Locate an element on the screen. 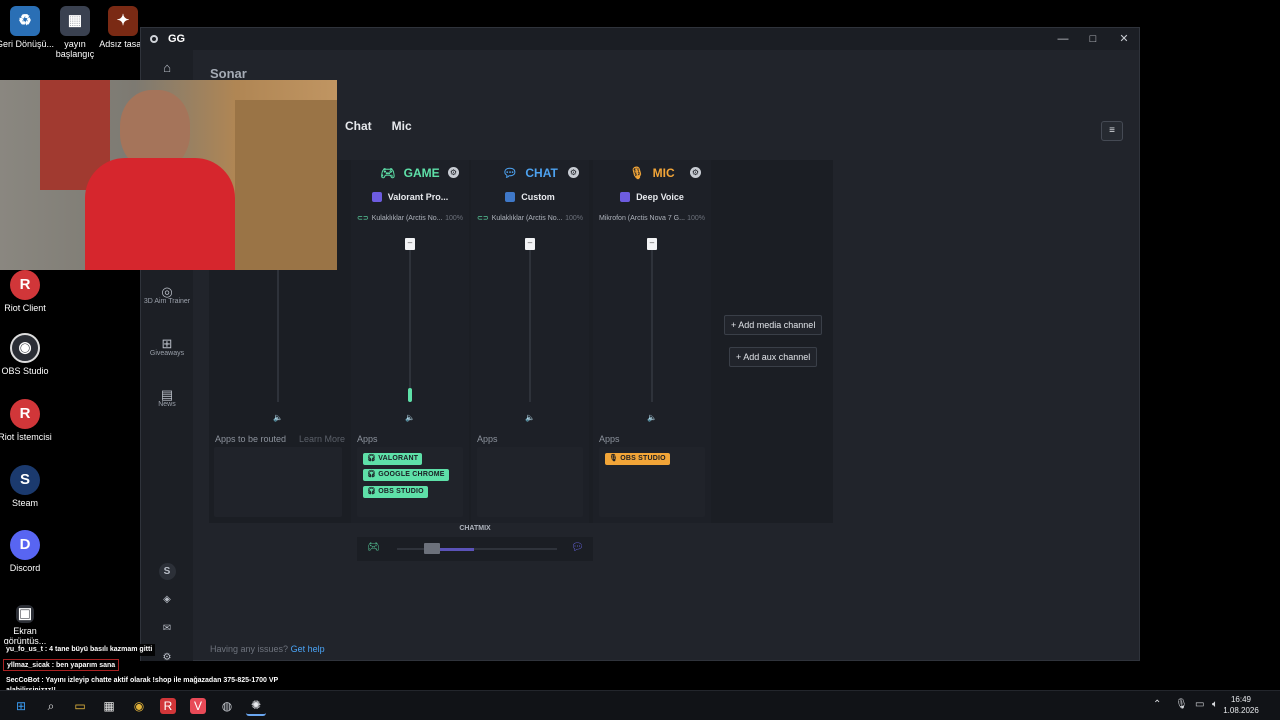  mic-apps-label: Apps is located at coordinates (609, 439).